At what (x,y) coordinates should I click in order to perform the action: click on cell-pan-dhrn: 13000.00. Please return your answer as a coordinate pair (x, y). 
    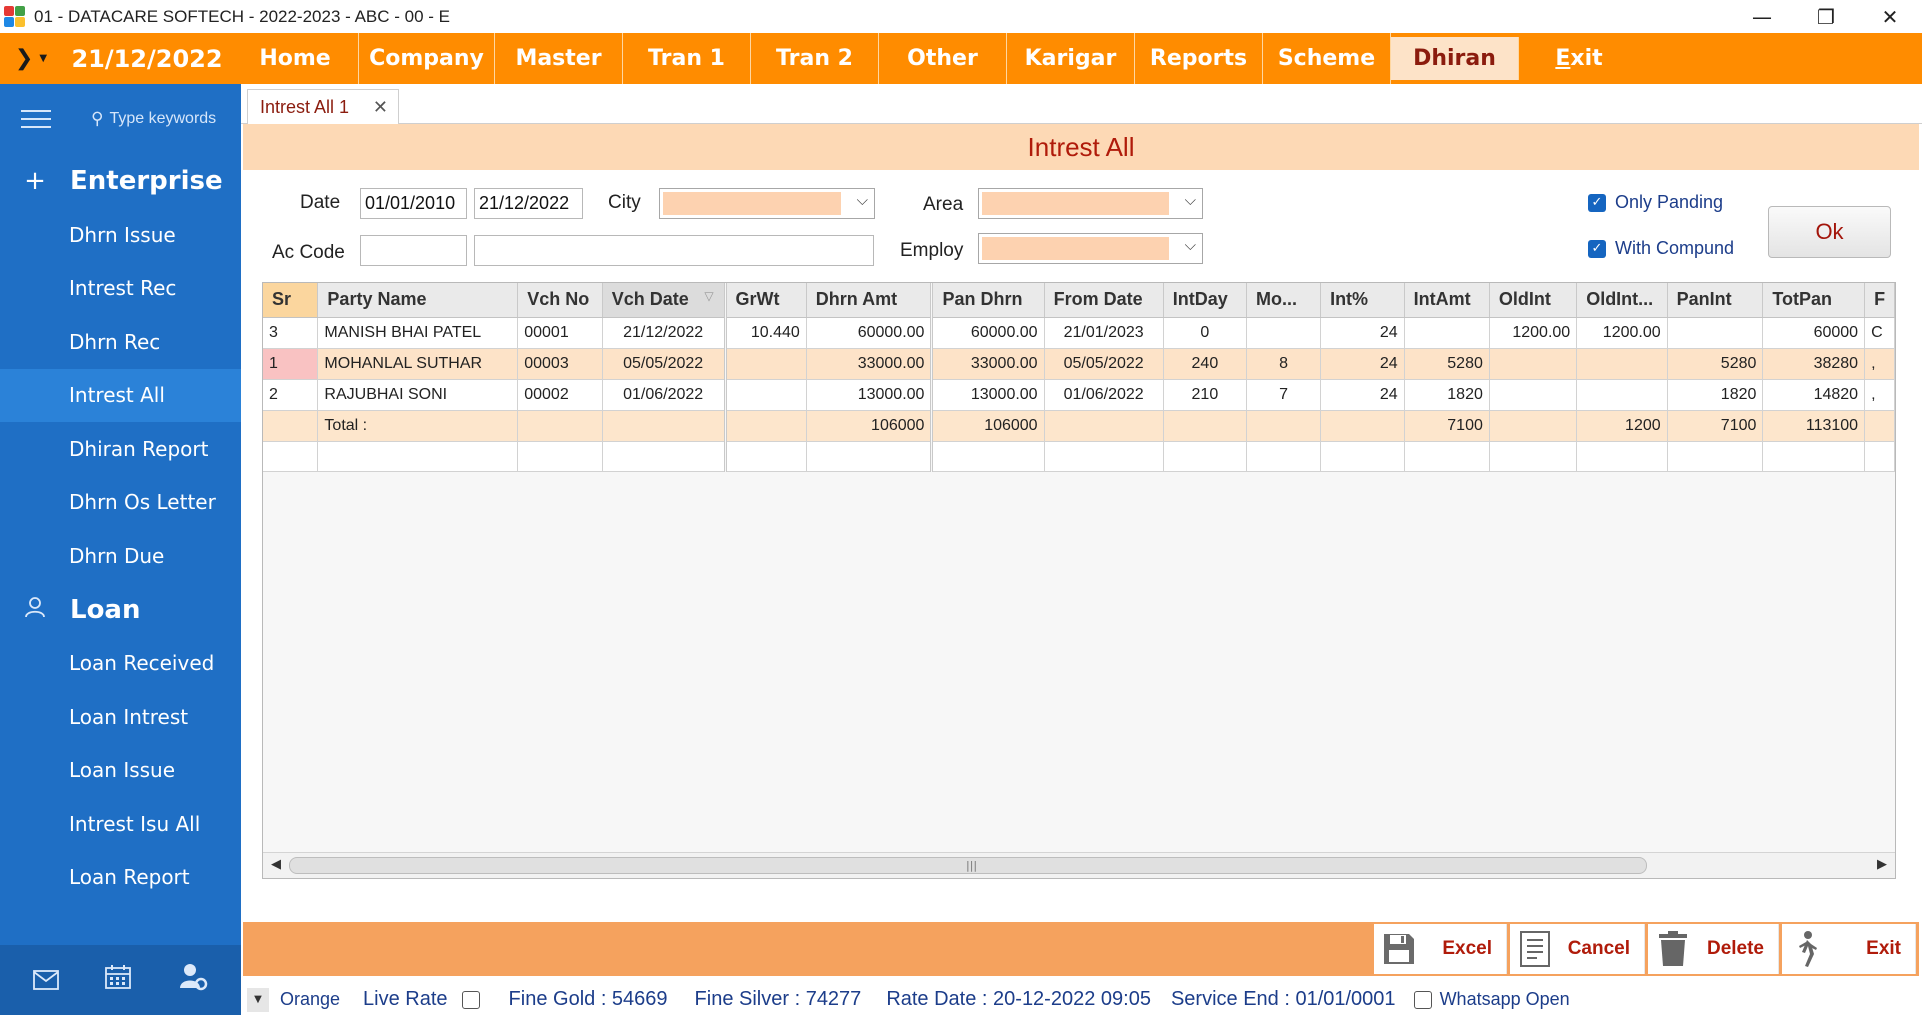
    Looking at the image, I should click on (988, 395).